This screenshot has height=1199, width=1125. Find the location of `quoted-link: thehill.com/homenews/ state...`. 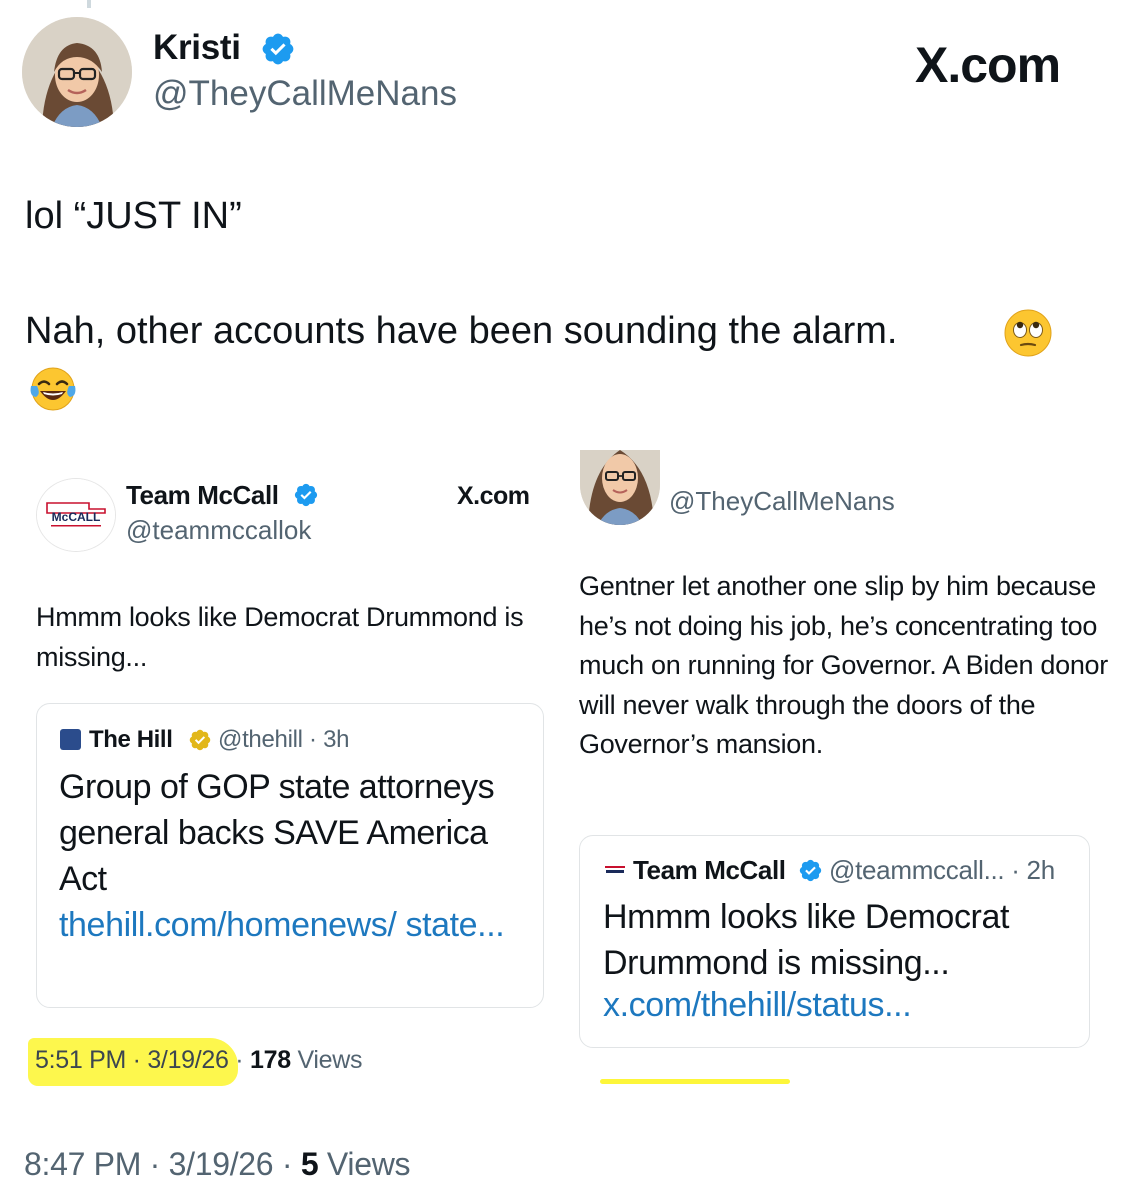

quoted-link: thehill.com/homenews/ state... is located at coordinates (294, 925).